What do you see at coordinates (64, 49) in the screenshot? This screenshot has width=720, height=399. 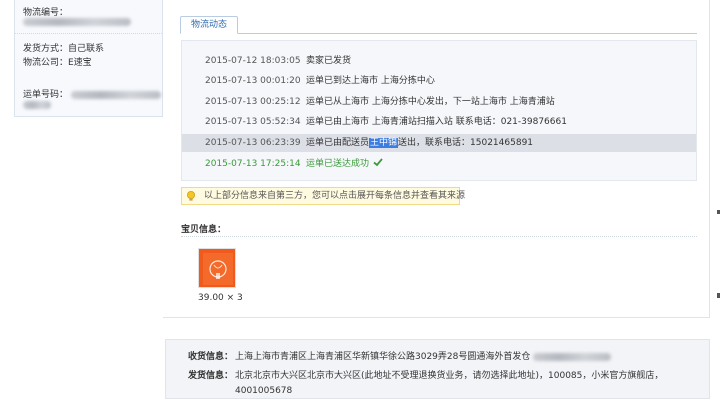 I see `ship-method: 发货方式：自己联系` at bounding box center [64, 49].